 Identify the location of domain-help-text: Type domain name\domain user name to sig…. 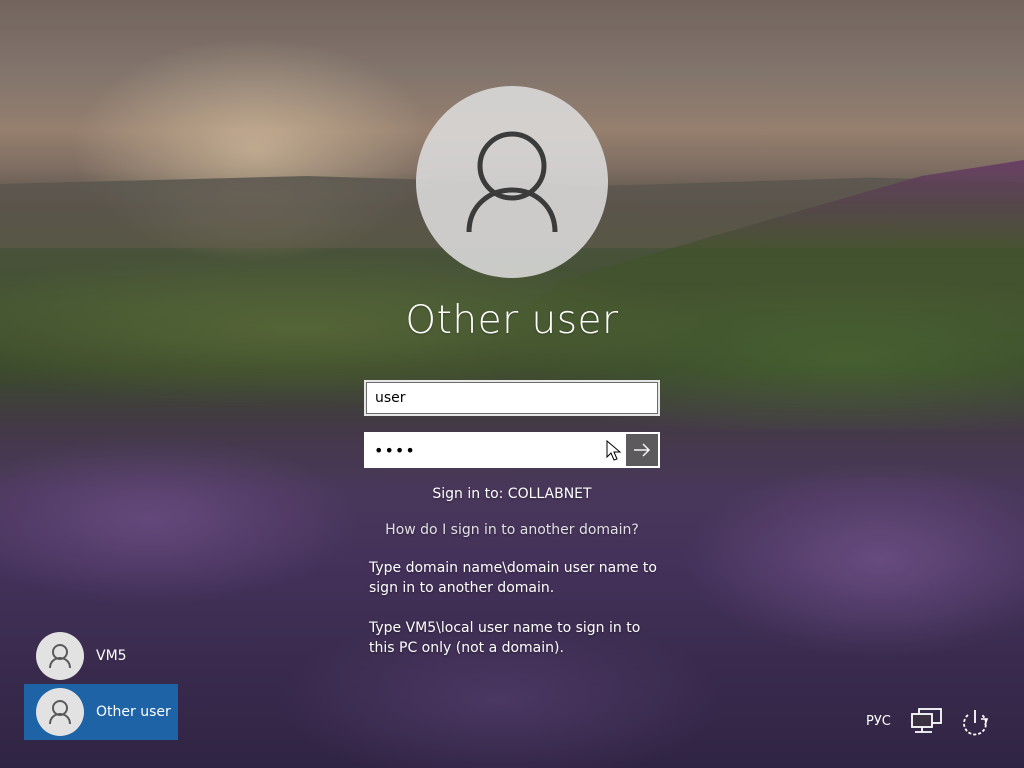
(513, 578).